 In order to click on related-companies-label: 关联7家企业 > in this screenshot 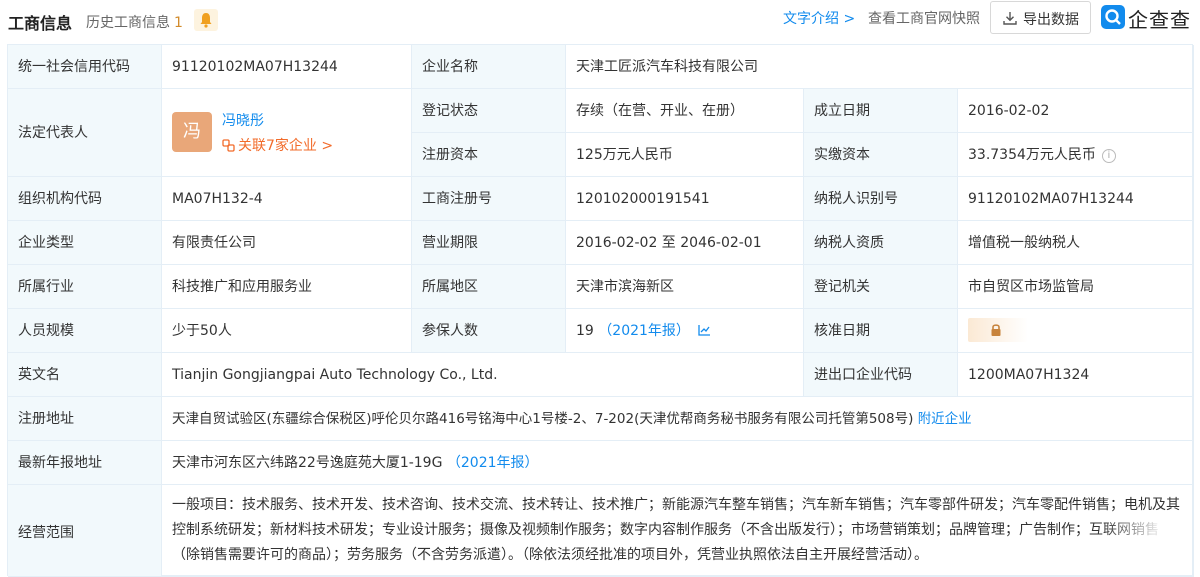, I will do `click(286, 146)`.